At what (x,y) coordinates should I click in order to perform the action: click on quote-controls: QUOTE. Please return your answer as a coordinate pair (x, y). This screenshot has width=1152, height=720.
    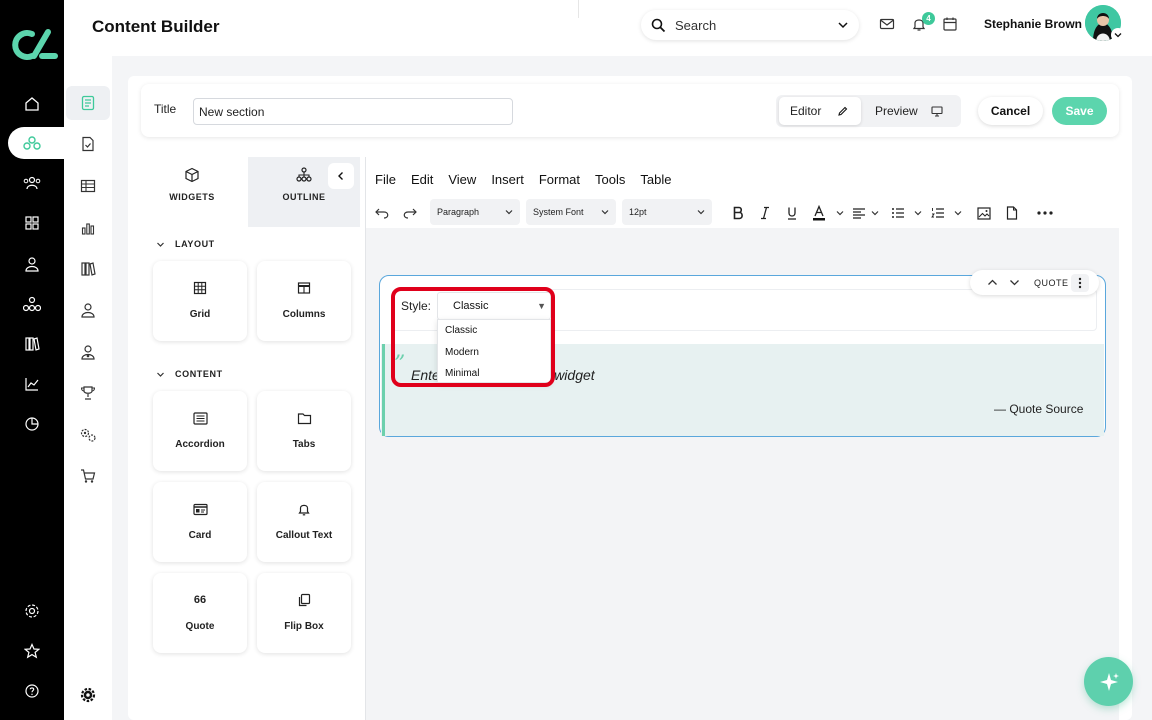
    Looking at the image, I should click on (1034, 282).